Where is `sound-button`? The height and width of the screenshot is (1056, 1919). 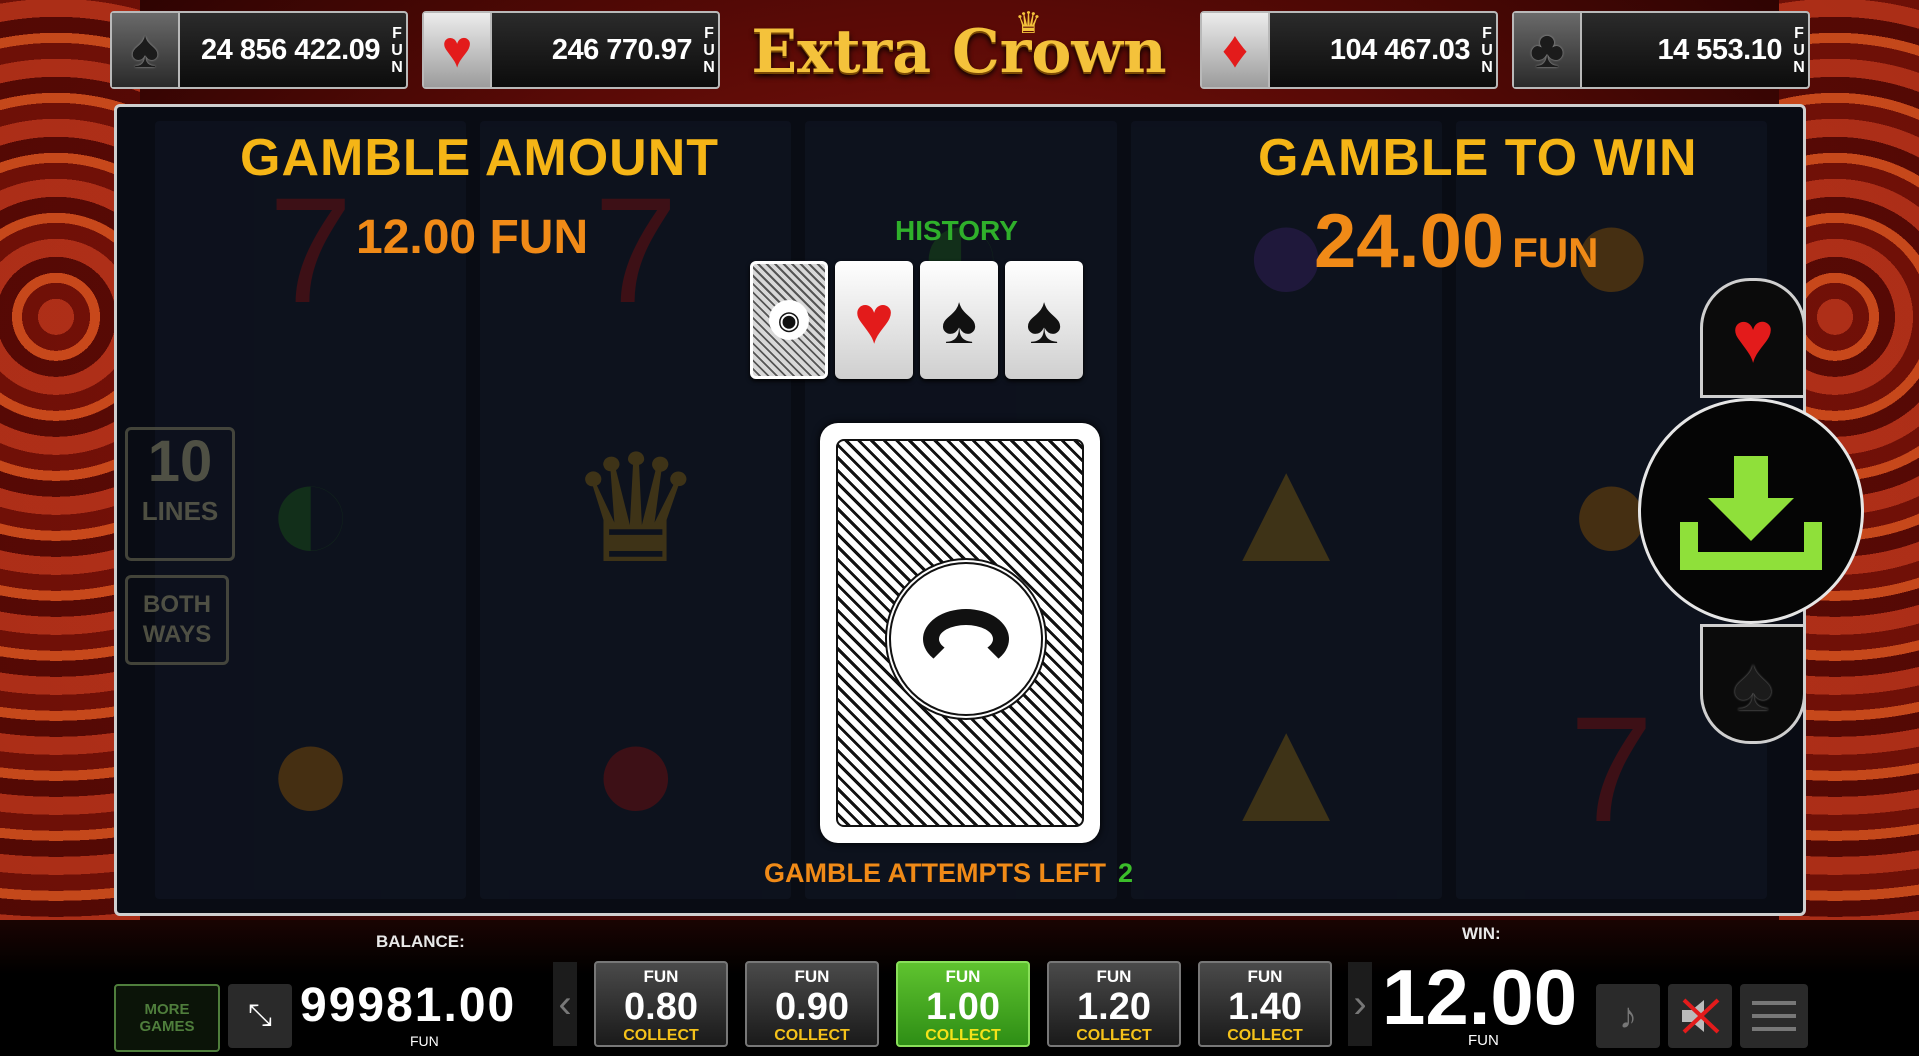
sound-button is located at coordinates (1700, 1016).